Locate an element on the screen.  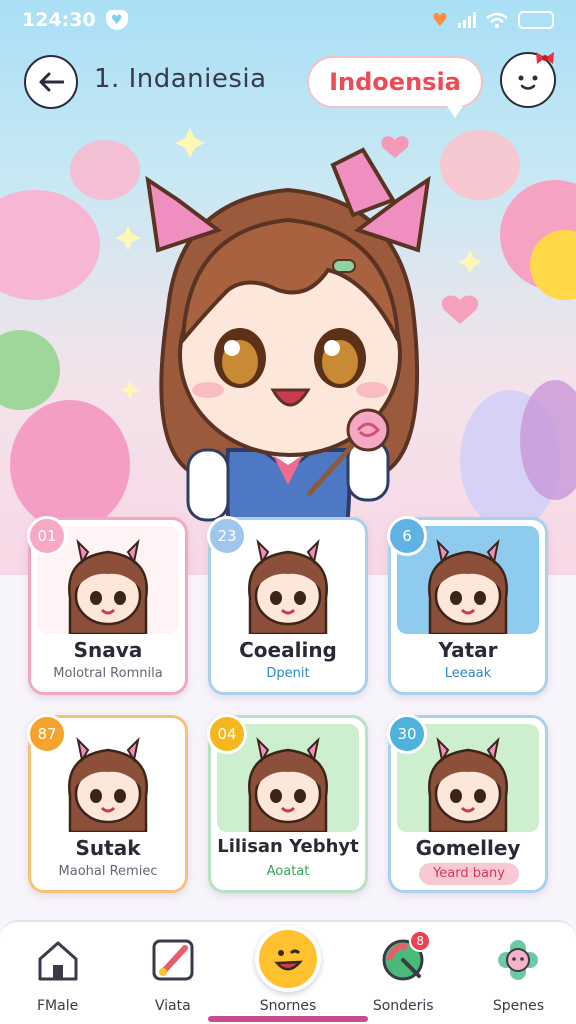
smiley-face-icon is located at coordinates (528, 82).